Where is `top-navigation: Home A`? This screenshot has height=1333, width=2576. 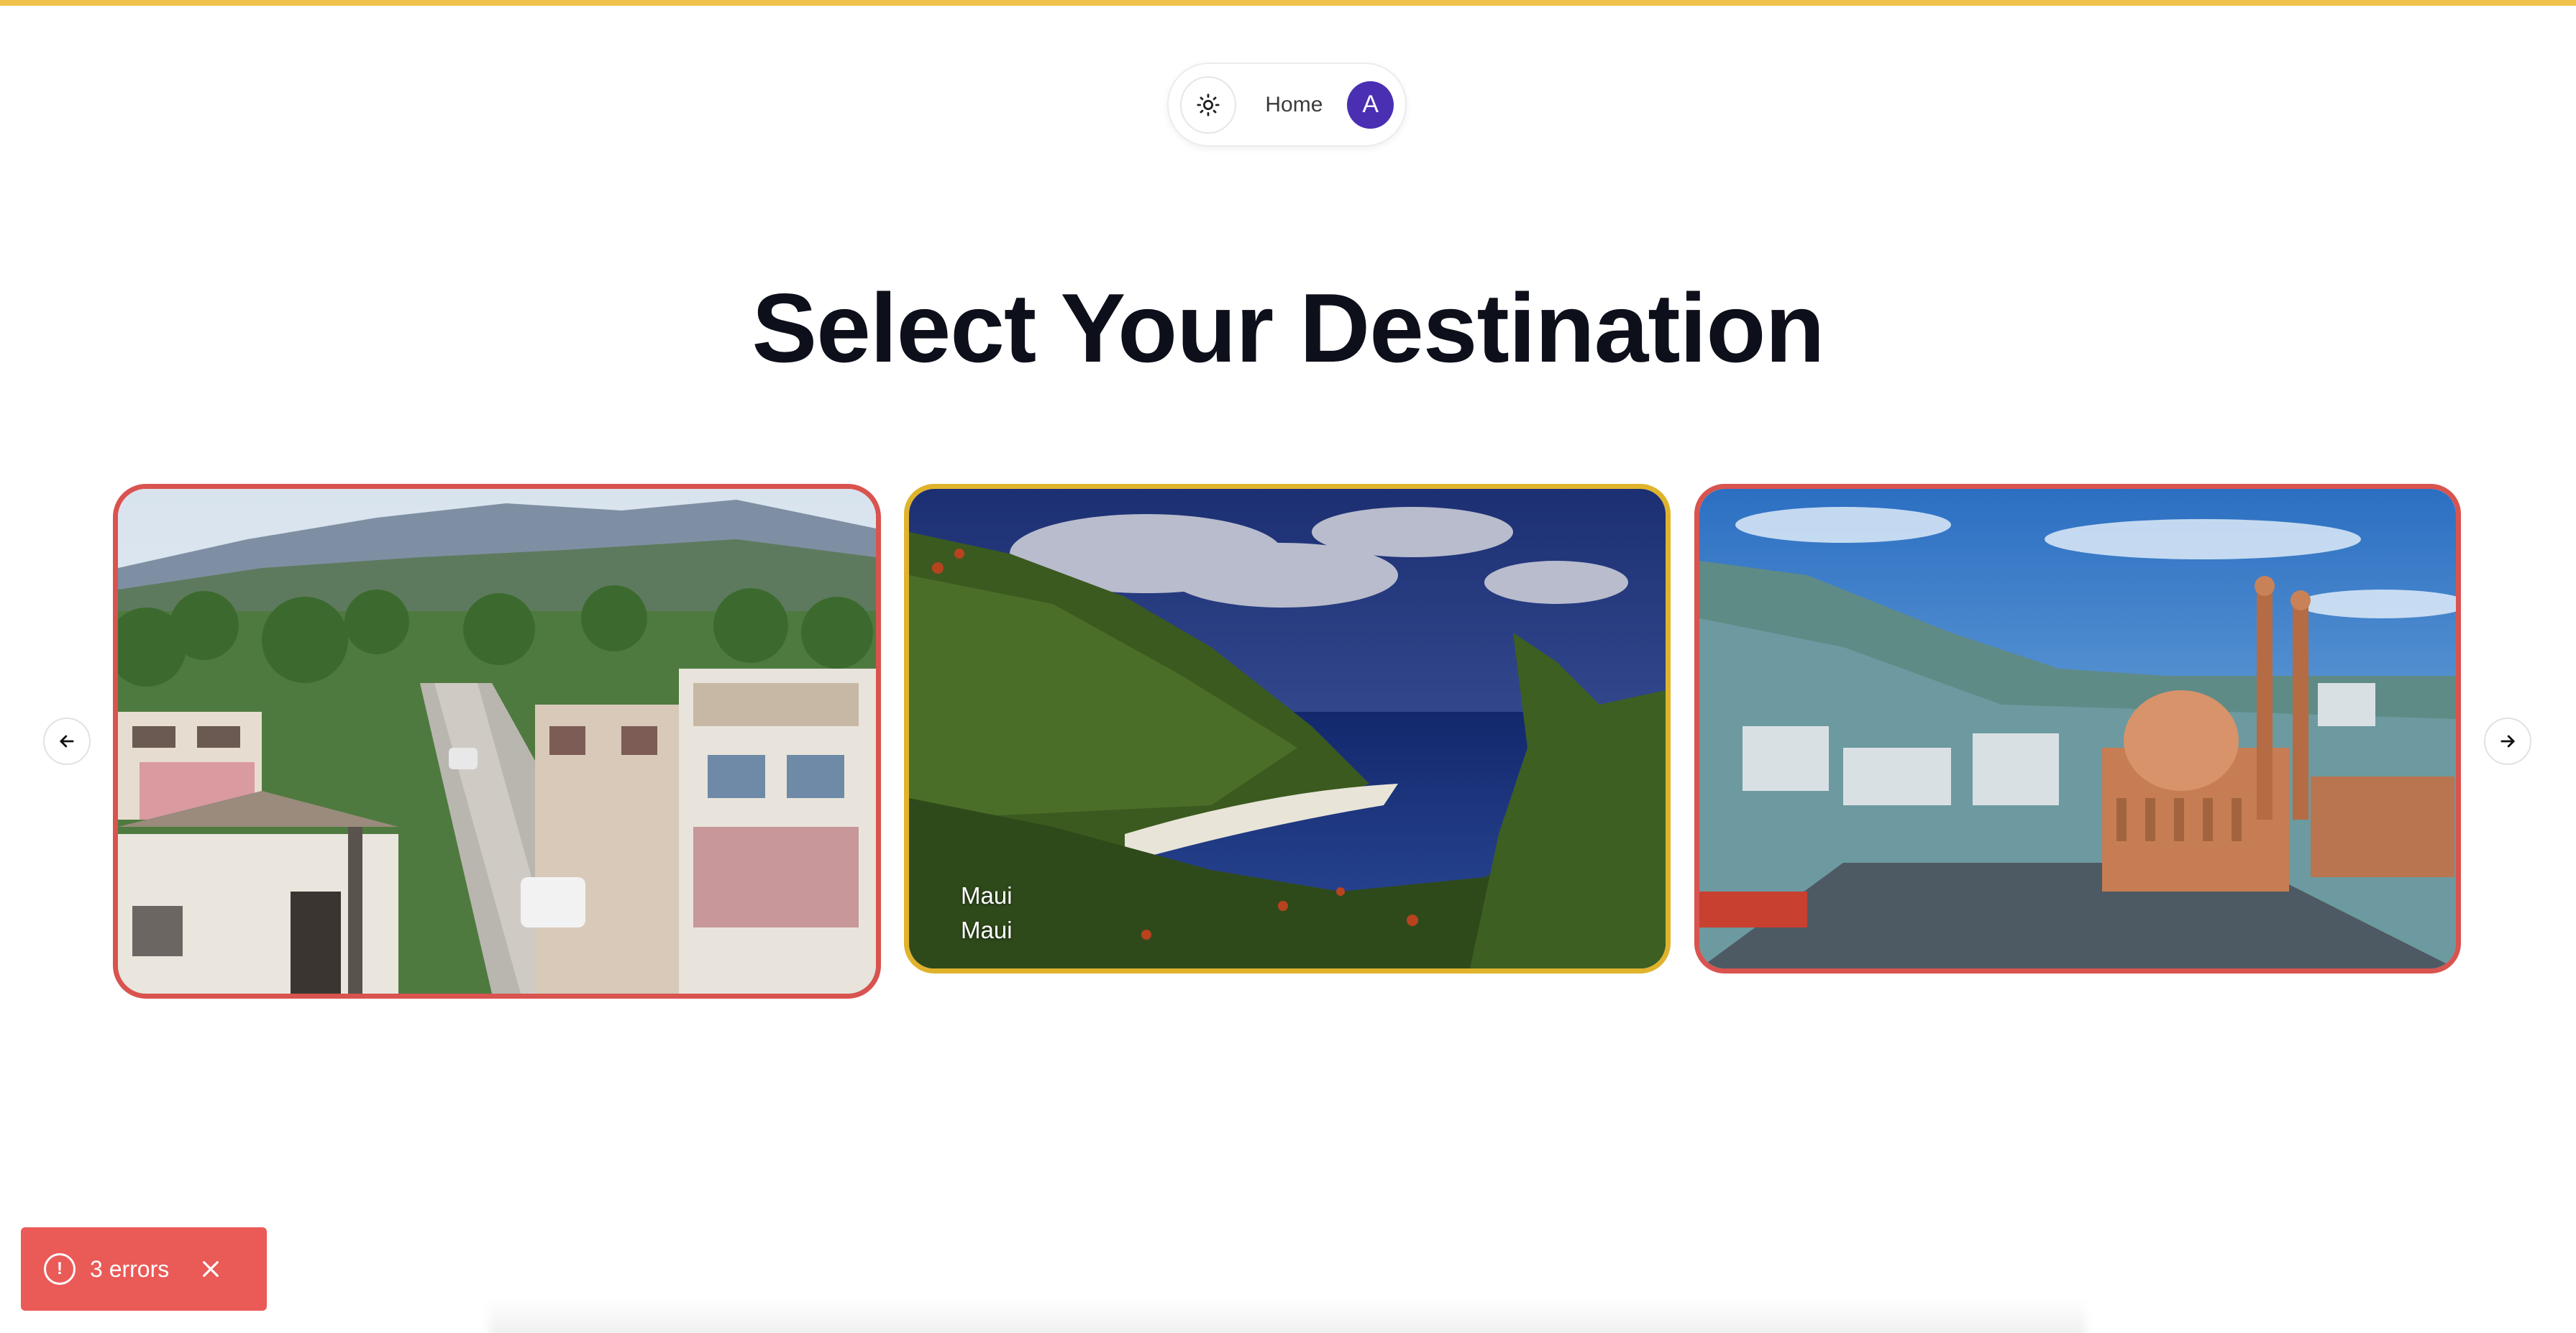
top-navigation: Home A is located at coordinates (1287, 105).